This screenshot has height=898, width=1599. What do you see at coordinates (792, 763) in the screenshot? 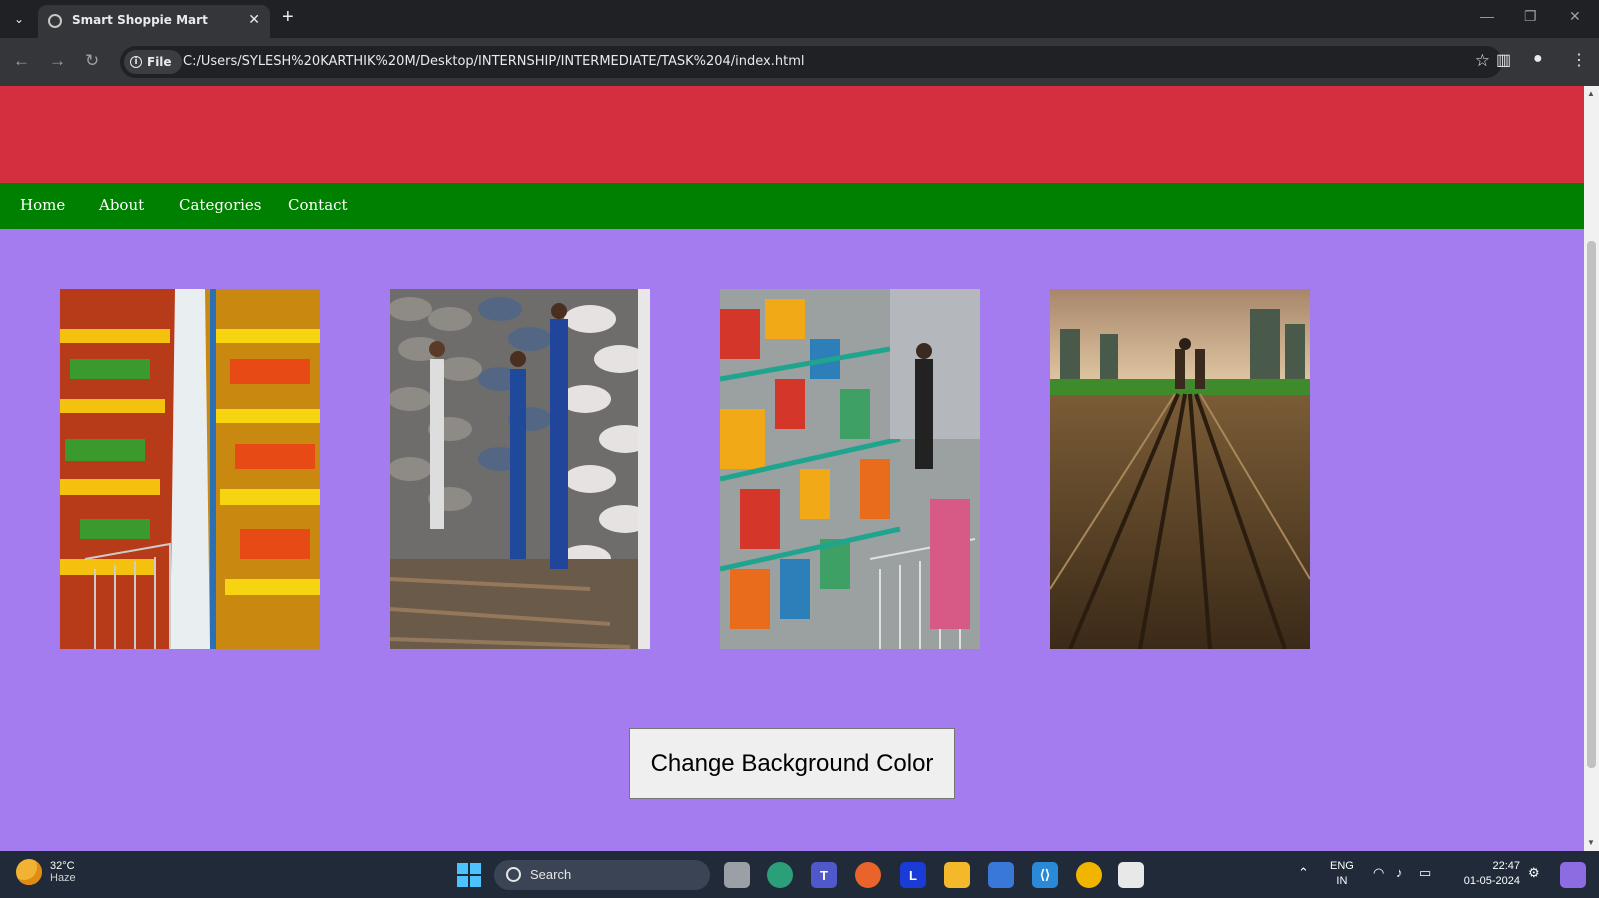
I see `change-background-color-button: Change Background Color` at bounding box center [792, 763].